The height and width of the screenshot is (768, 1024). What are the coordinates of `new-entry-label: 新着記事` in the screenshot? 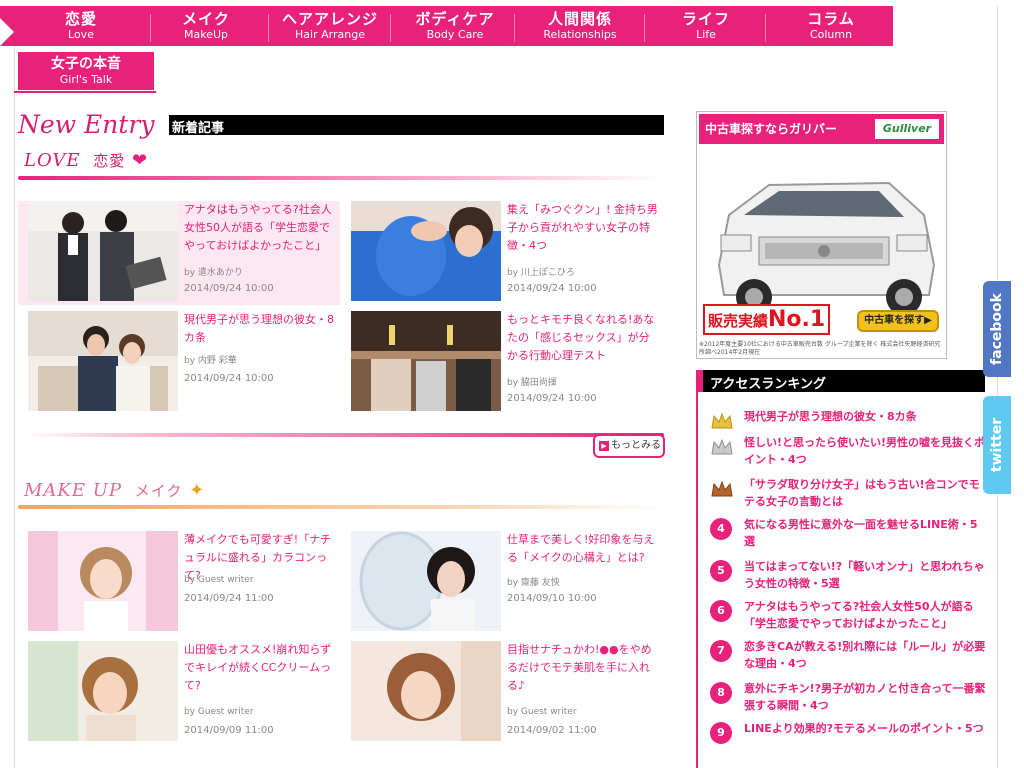 It's located at (198, 128).